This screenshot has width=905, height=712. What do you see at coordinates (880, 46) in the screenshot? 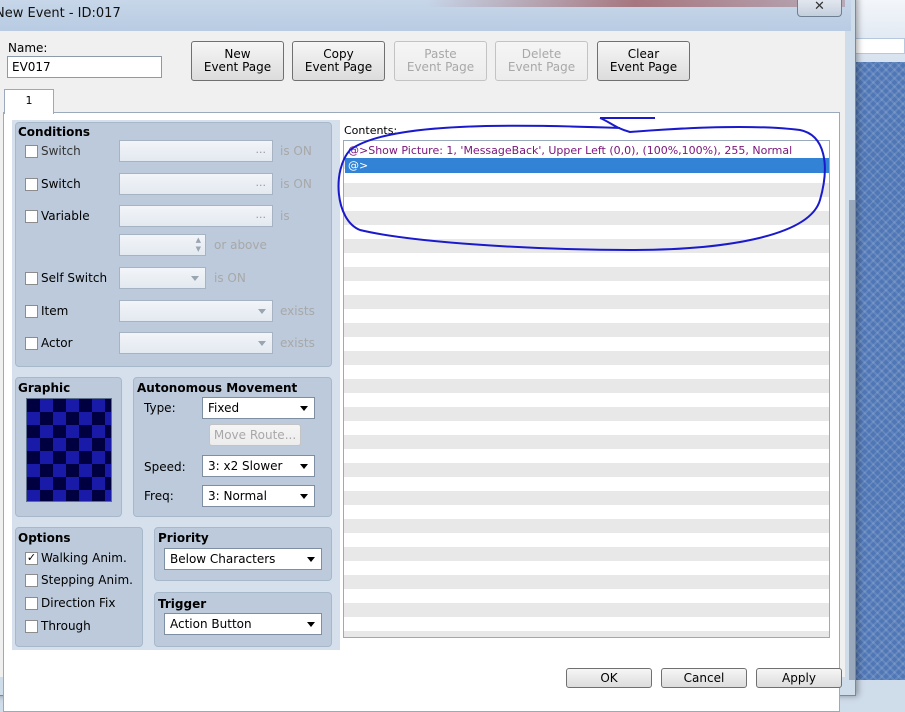
I see `background-field` at bounding box center [880, 46].